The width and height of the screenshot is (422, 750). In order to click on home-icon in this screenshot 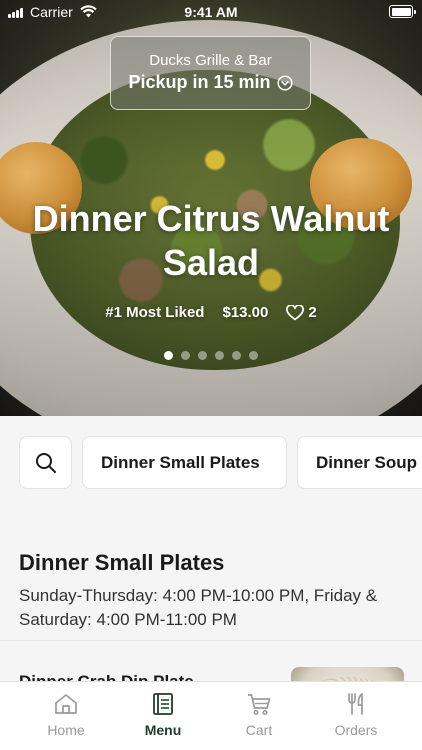, I will do `click(66, 704)`.